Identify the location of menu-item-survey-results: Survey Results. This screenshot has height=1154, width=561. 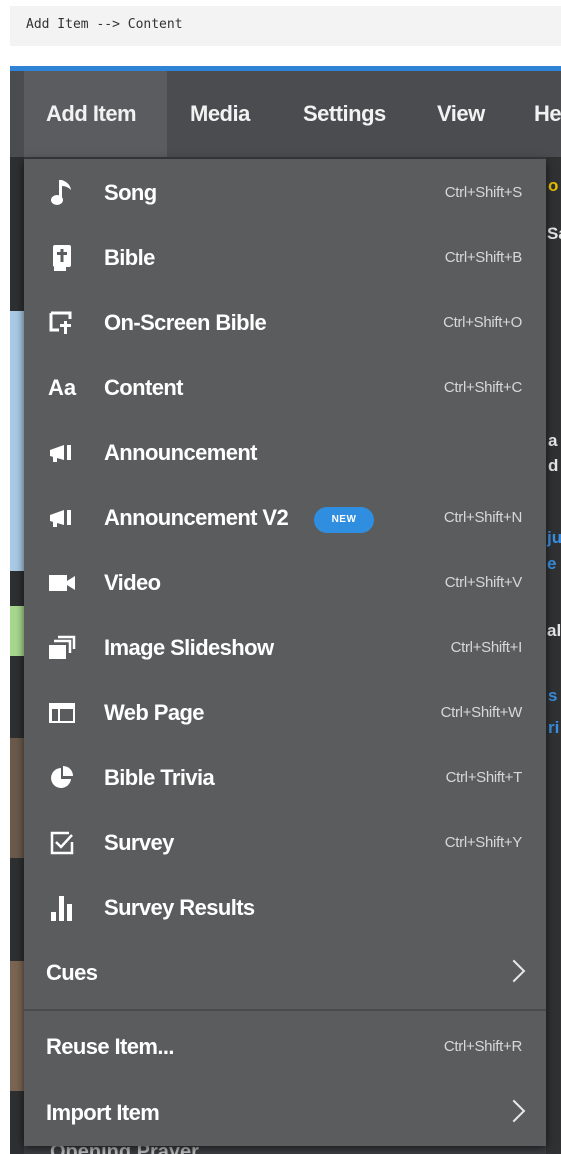
(285, 908).